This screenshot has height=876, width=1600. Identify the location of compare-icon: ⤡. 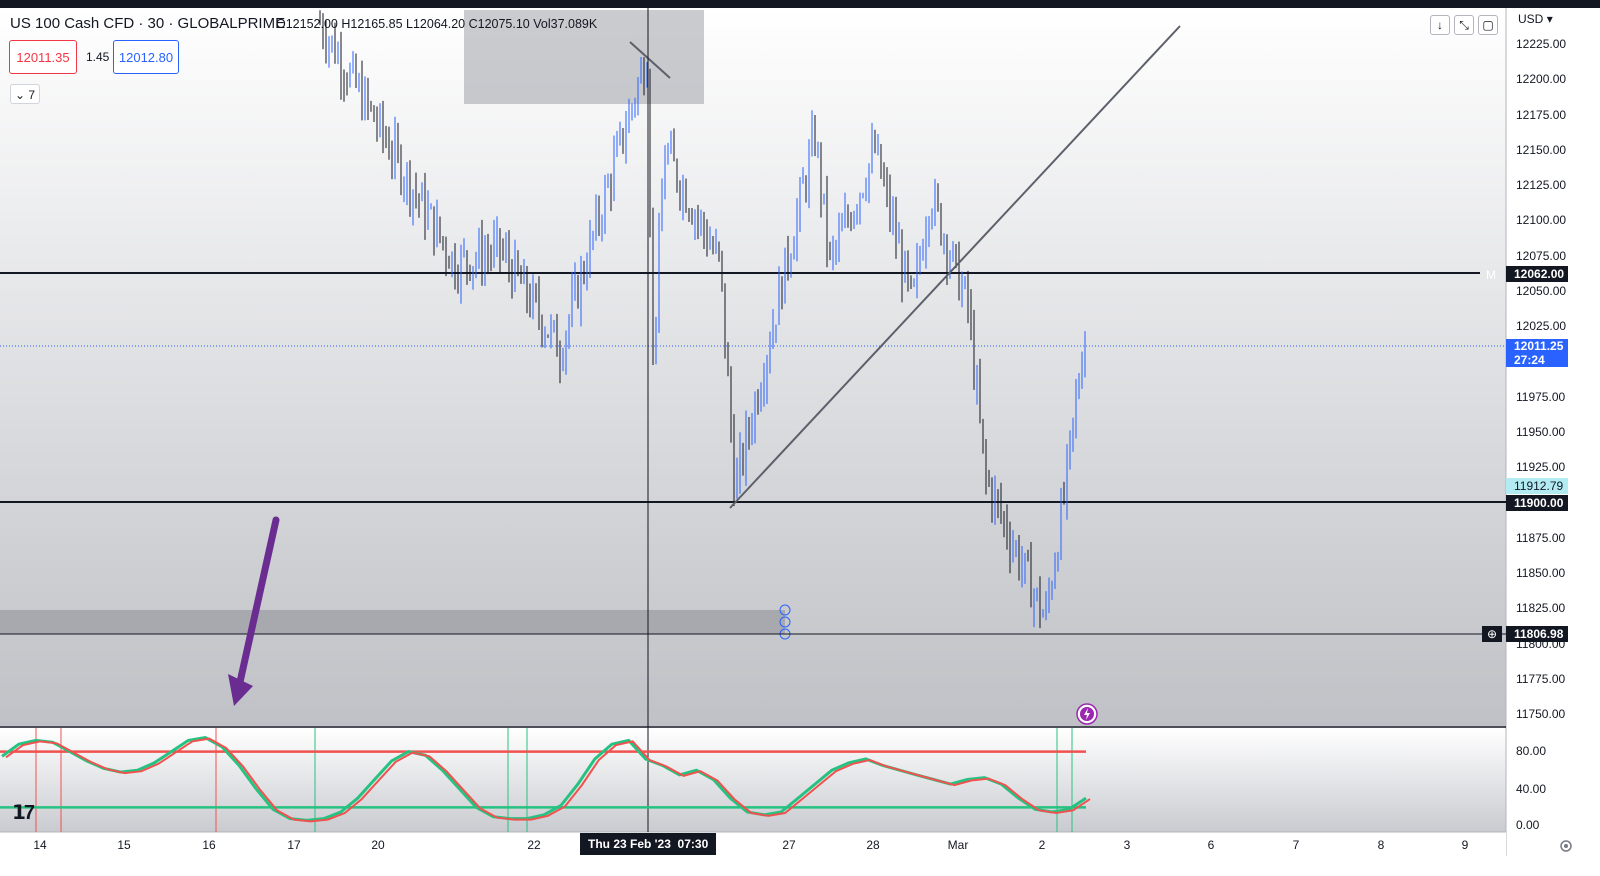
(1464, 25).